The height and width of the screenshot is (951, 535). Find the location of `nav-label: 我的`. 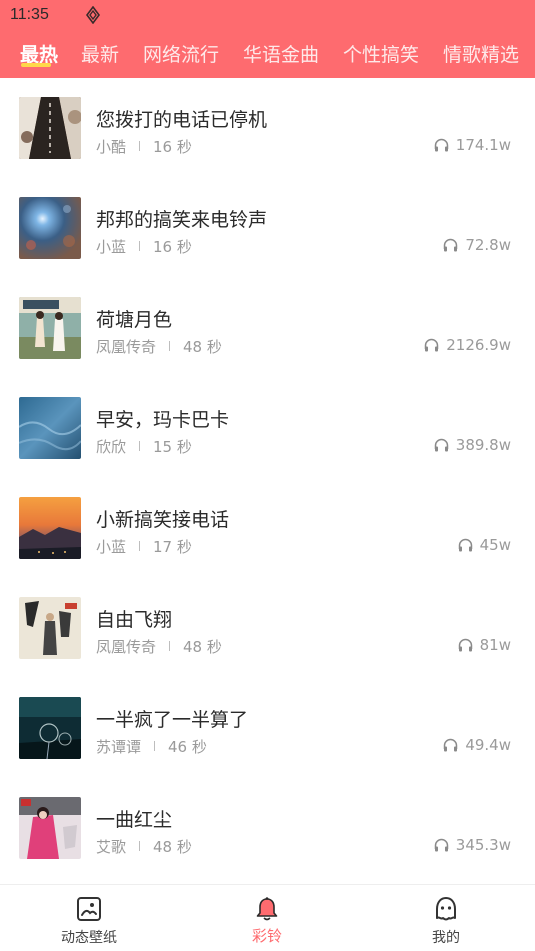

nav-label: 我的 is located at coordinates (446, 938).